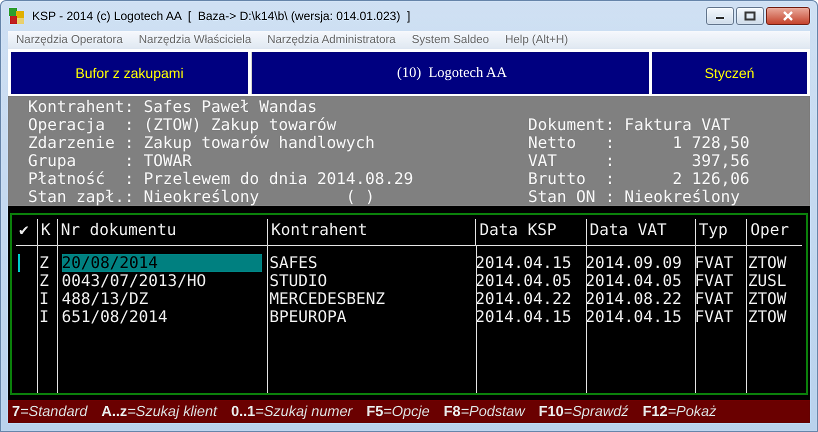 This screenshot has height=432, width=818. What do you see at coordinates (183, 125) in the screenshot?
I see `info-line: Operacja : (ZTOW) Zakup towarów` at bounding box center [183, 125].